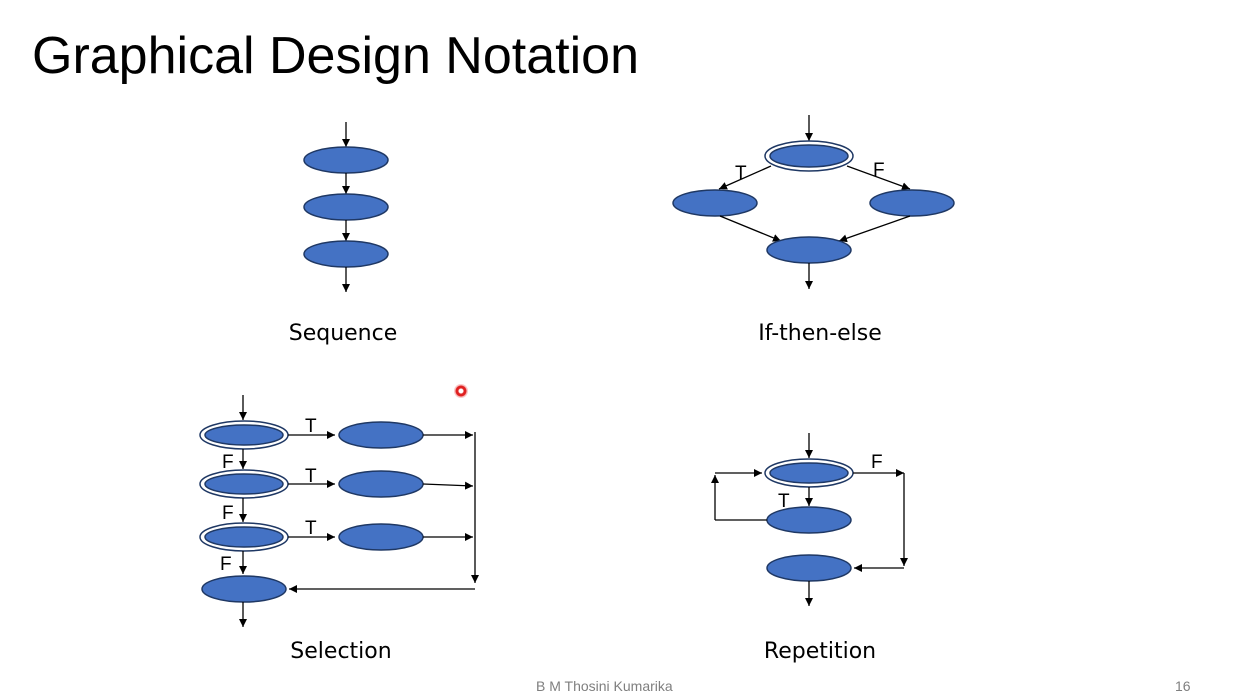 This screenshot has height=700, width=1246. What do you see at coordinates (343, 234) in the screenshot?
I see `sequence-diagram: Sequence` at bounding box center [343, 234].